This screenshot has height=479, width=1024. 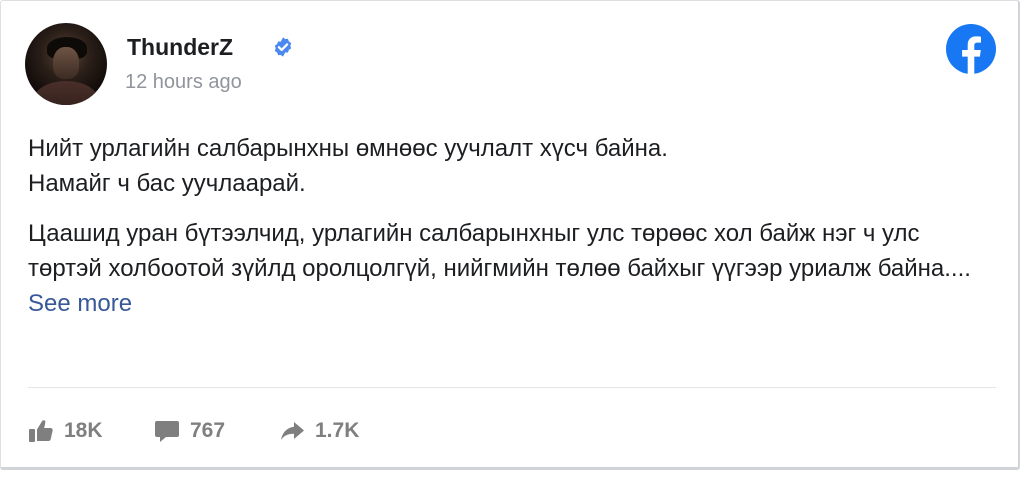 I want to click on comment-icon, so click(x=167, y=431).